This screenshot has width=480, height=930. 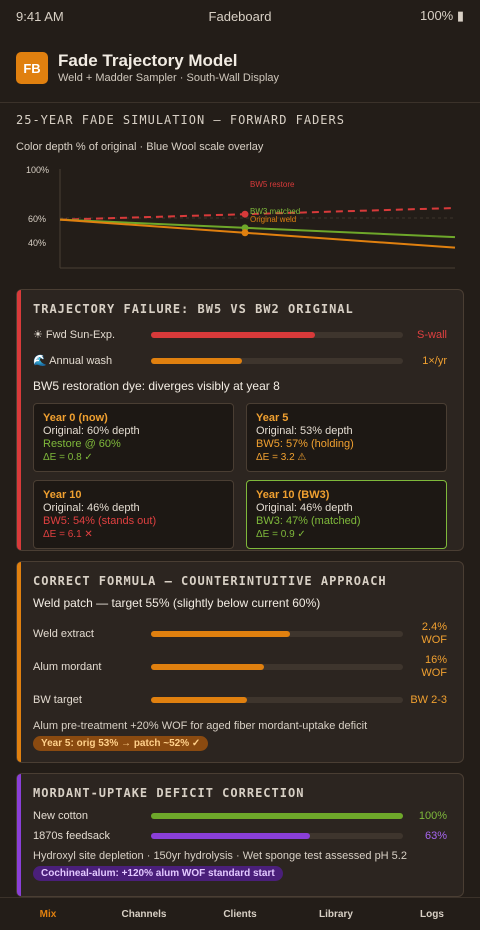 What do you see at coordinates (48, 914) in the screenshot?
I see `tab-mix: Mix` at bounding box center [48, 914].